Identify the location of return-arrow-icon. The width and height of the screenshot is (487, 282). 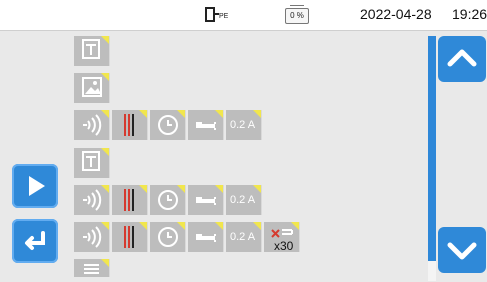
(35, 240).